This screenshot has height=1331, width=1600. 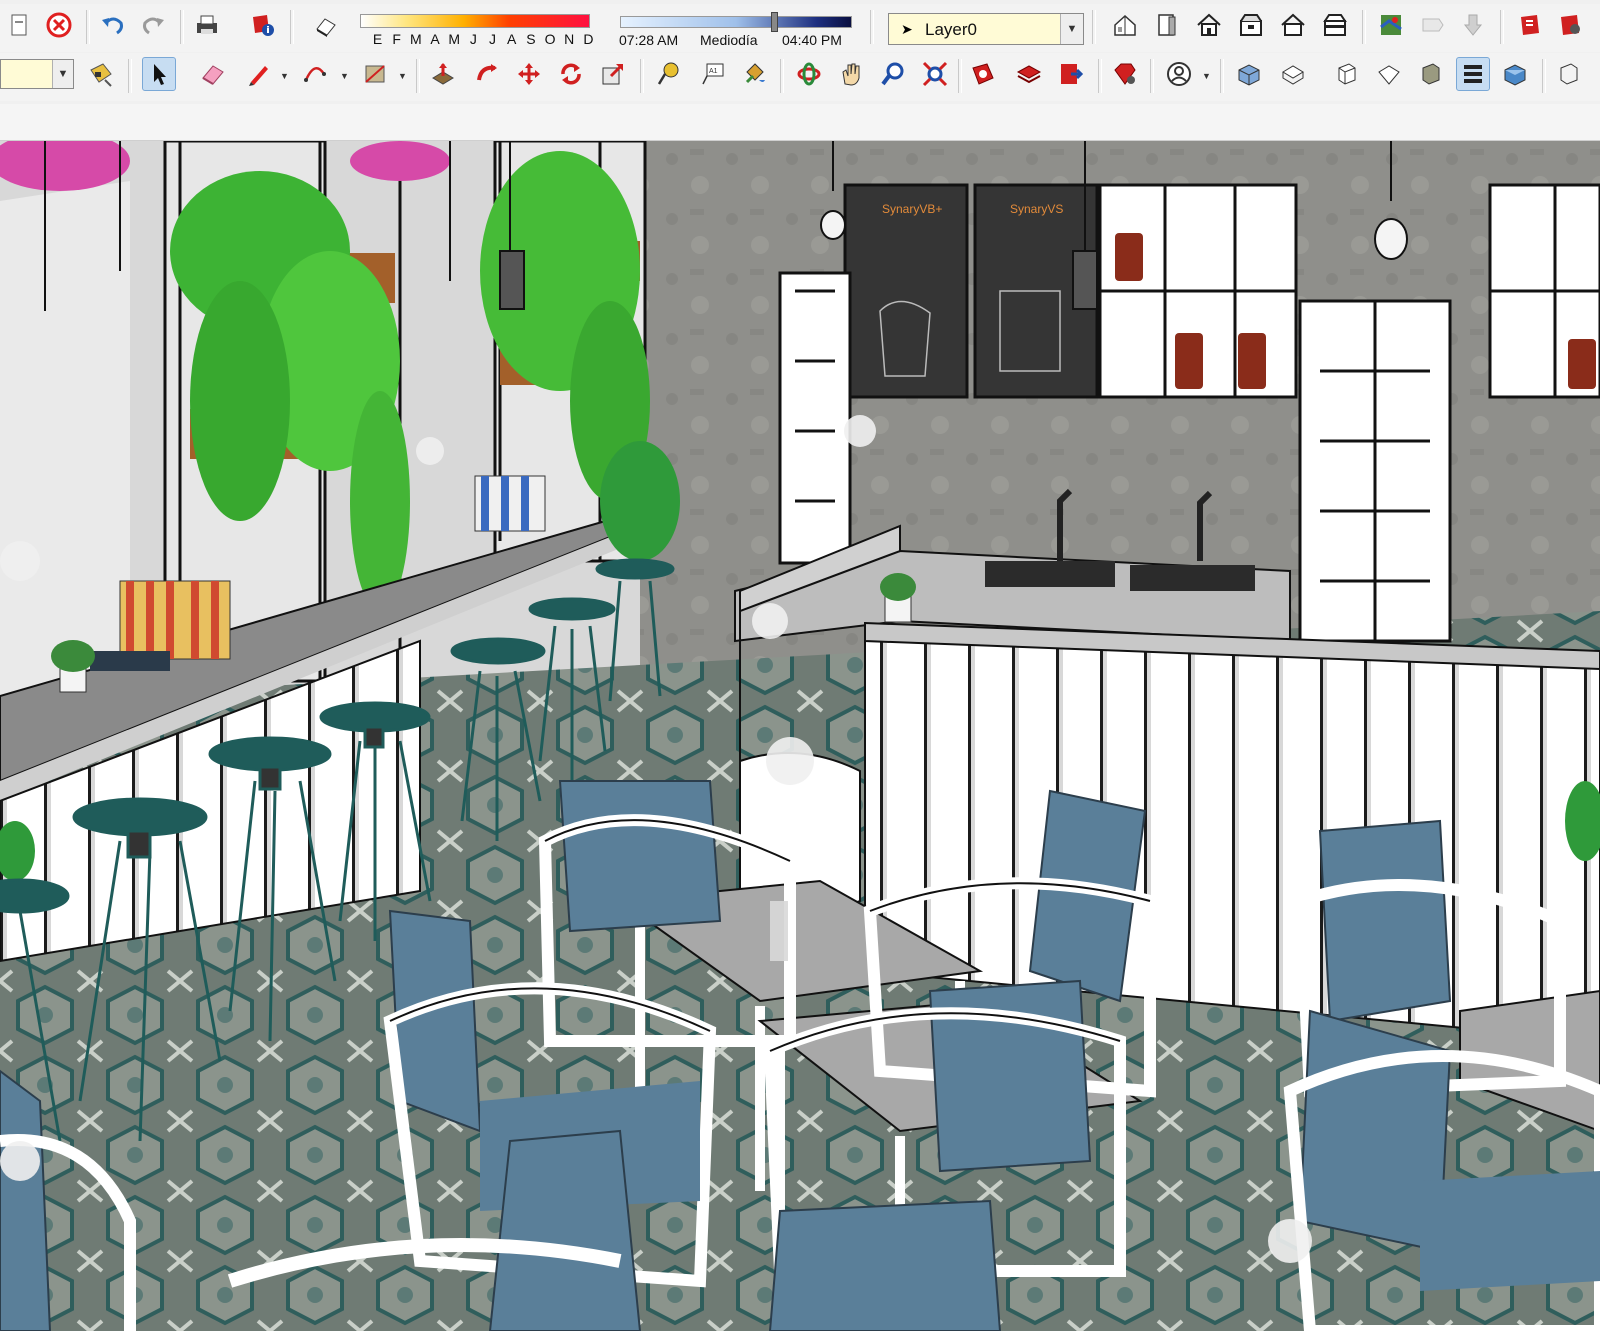 I want to click on new-file-icon, so click(x=19, y=25).